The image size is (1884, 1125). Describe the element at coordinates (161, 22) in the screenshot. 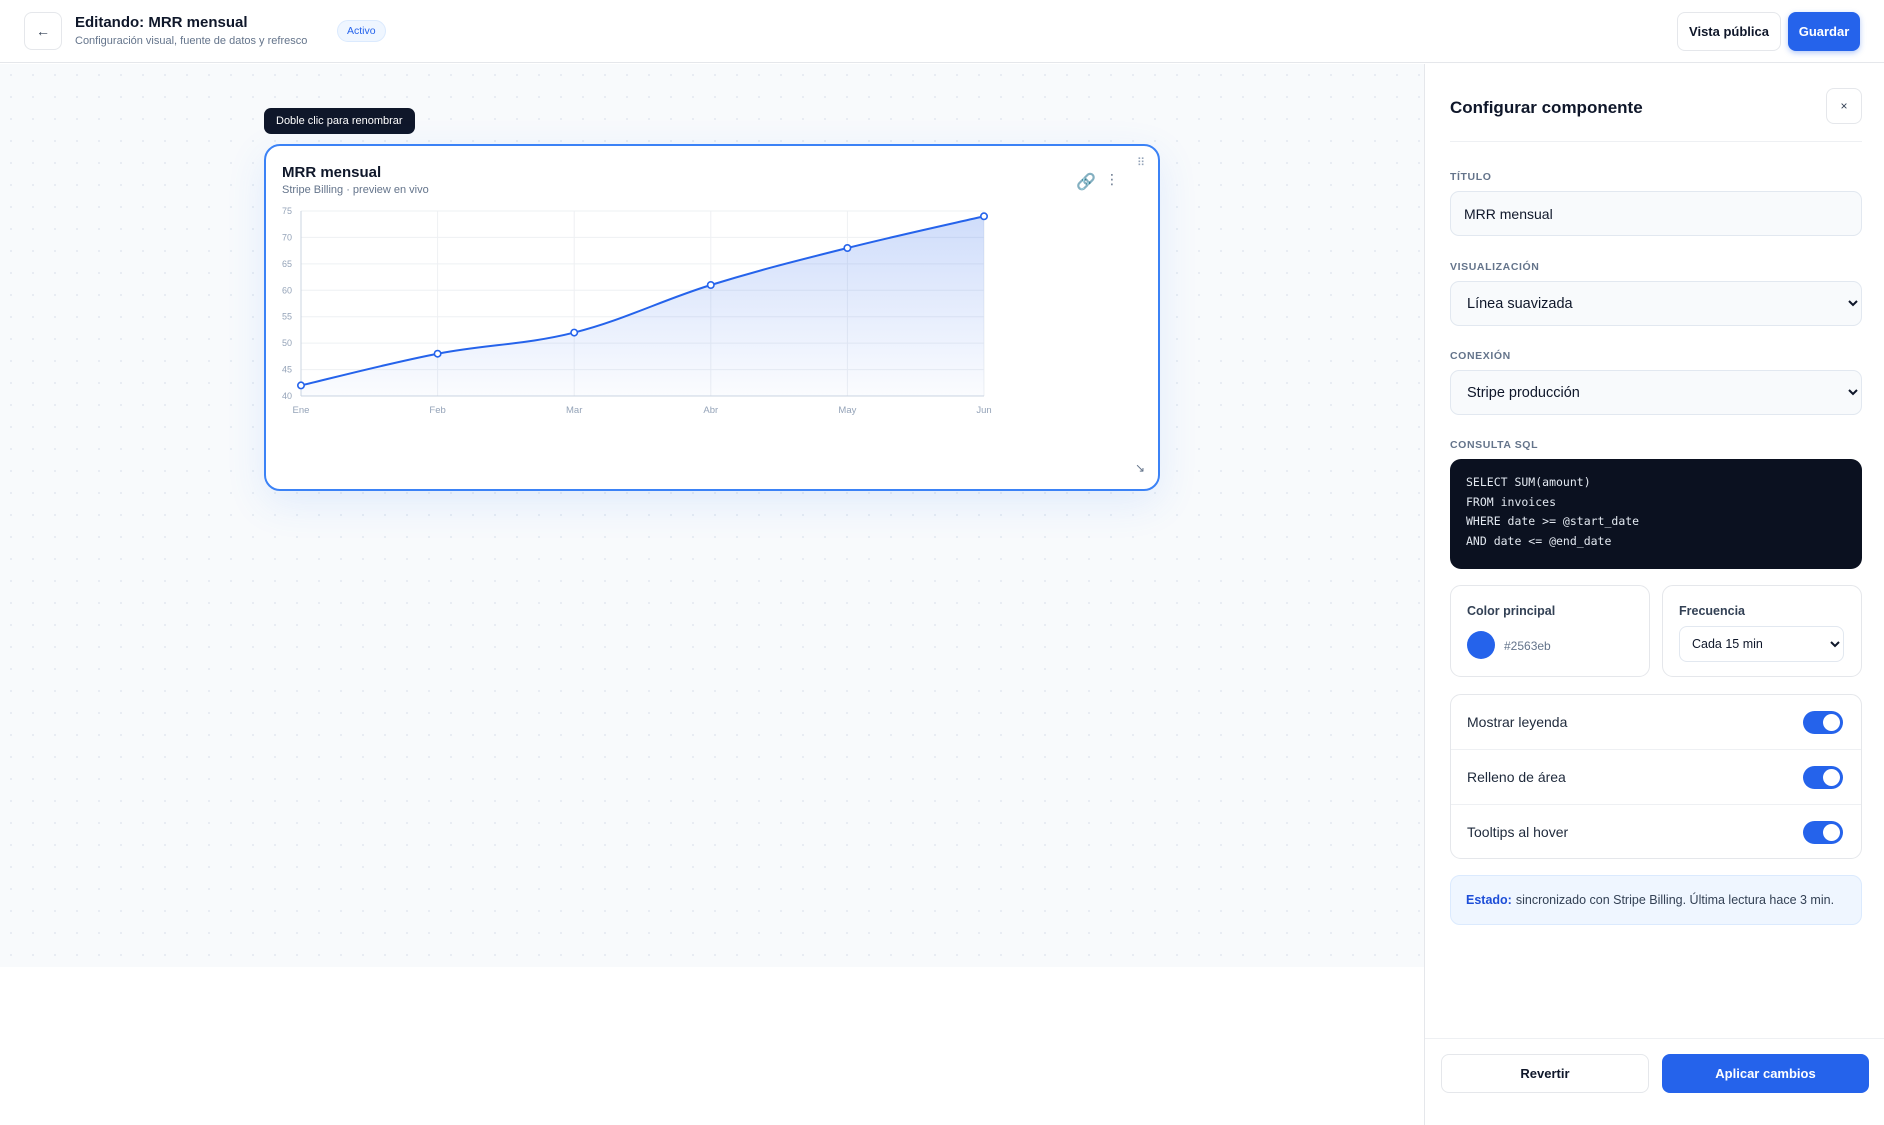

I see `page-title: Editando: MRR mensual` at that location.